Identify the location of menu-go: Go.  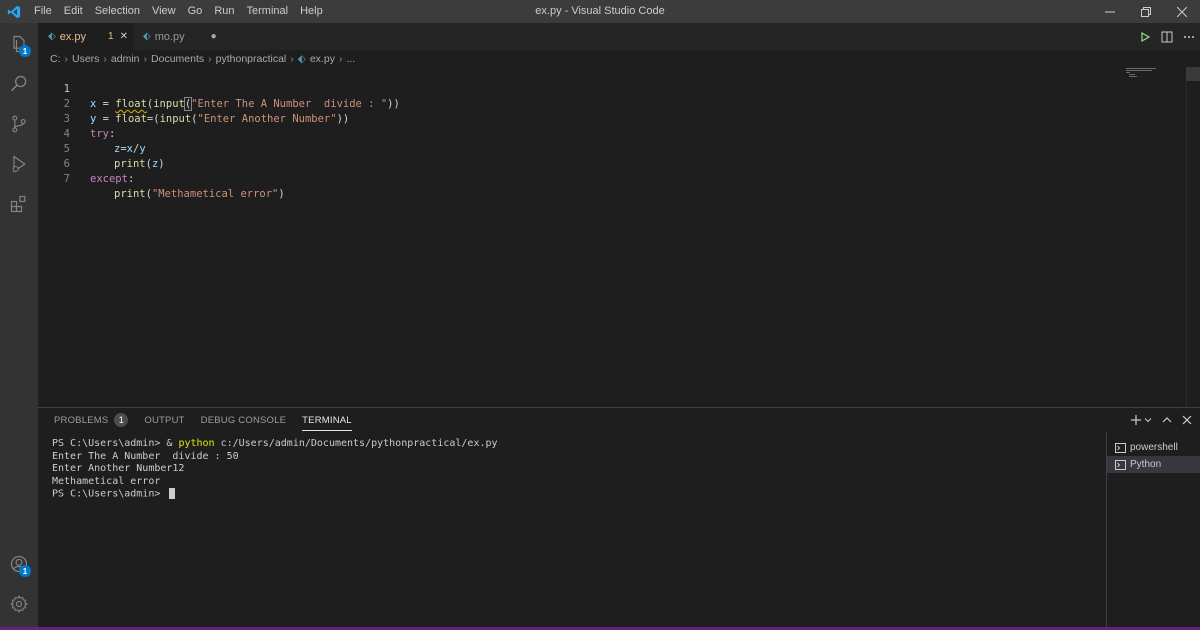
(195, 11).